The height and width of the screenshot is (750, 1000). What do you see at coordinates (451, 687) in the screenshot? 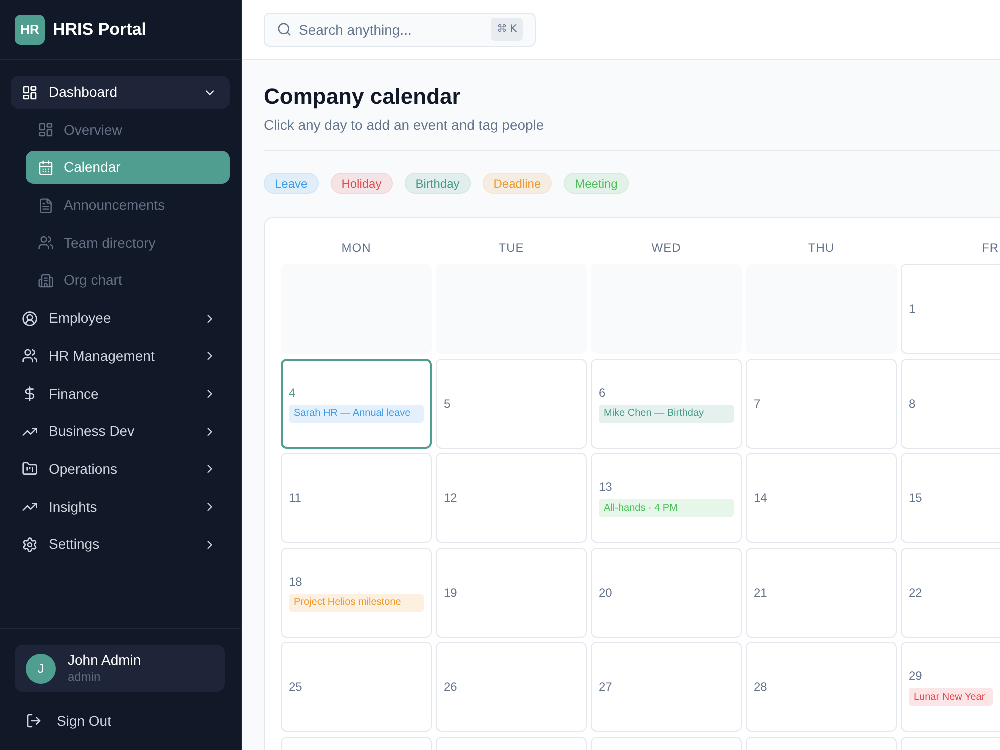
I see `day-number: 26` at bounding box center [451, 687].